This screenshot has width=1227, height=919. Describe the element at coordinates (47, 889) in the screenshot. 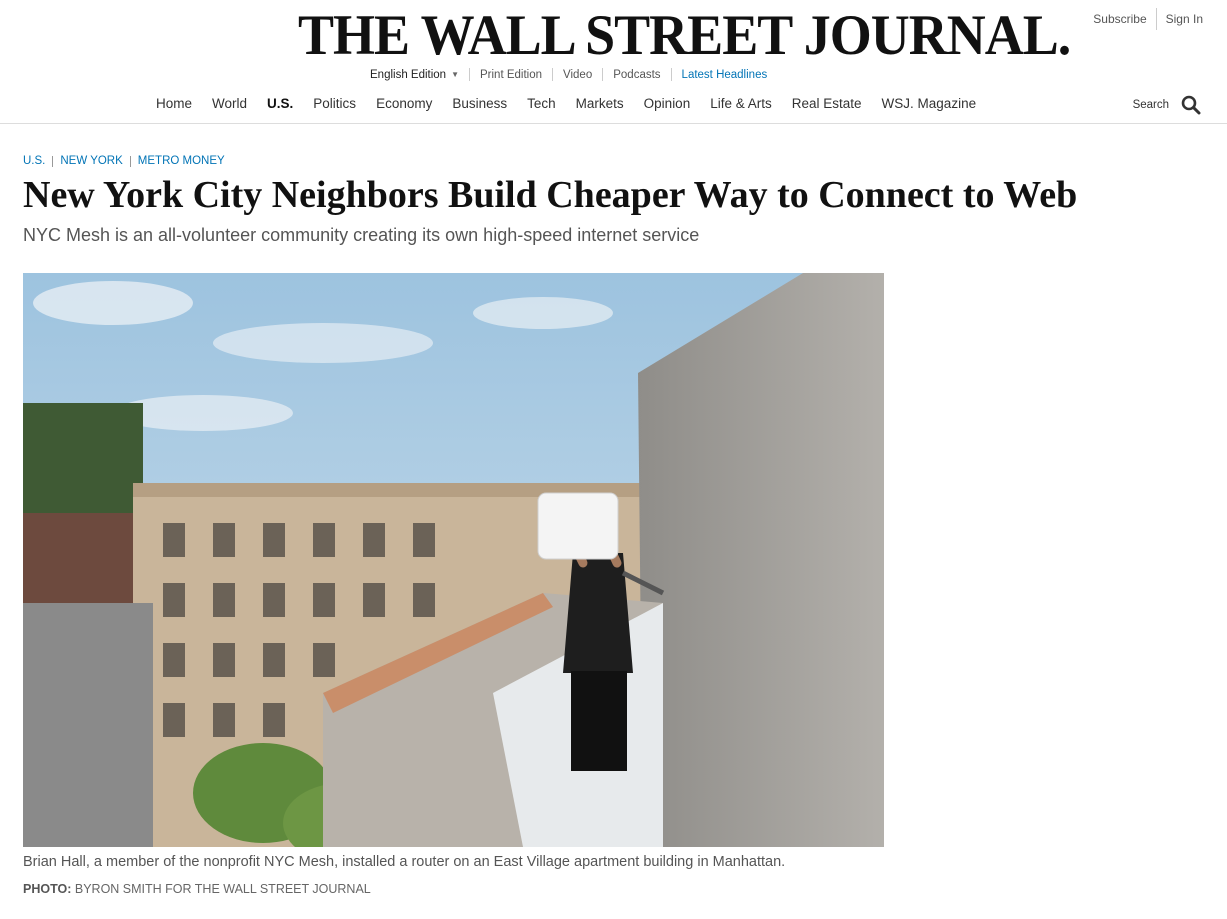

I see `photo-credit-label: PHOTO:` at that location.